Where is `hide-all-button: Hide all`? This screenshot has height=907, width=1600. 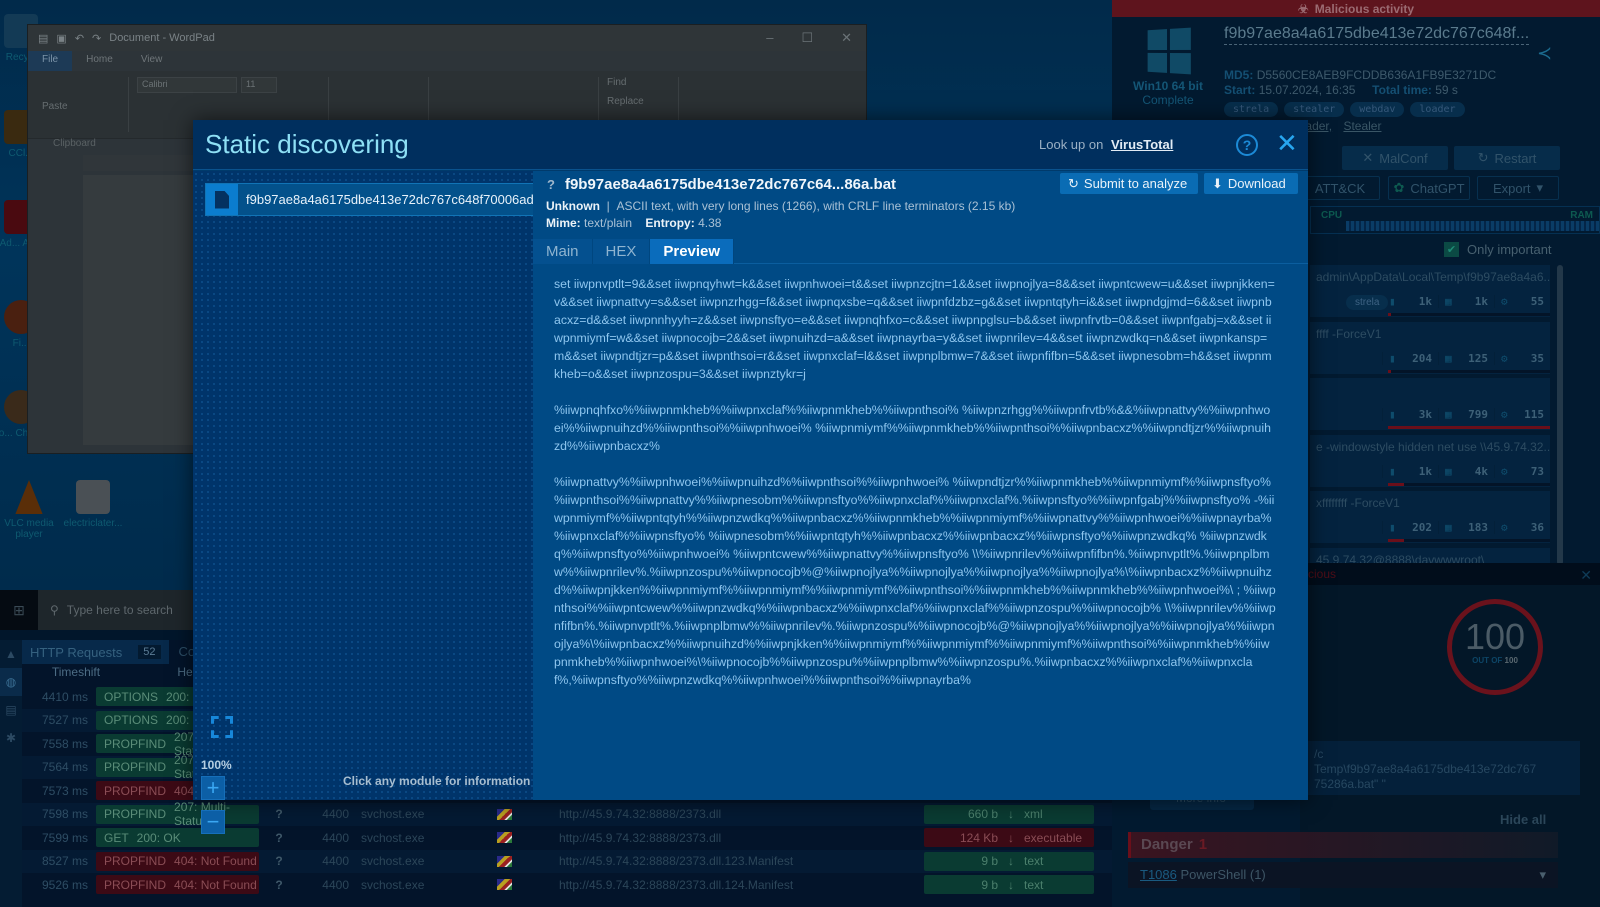
hide-all-button: Hide all is located at coordinates (1523, 819).